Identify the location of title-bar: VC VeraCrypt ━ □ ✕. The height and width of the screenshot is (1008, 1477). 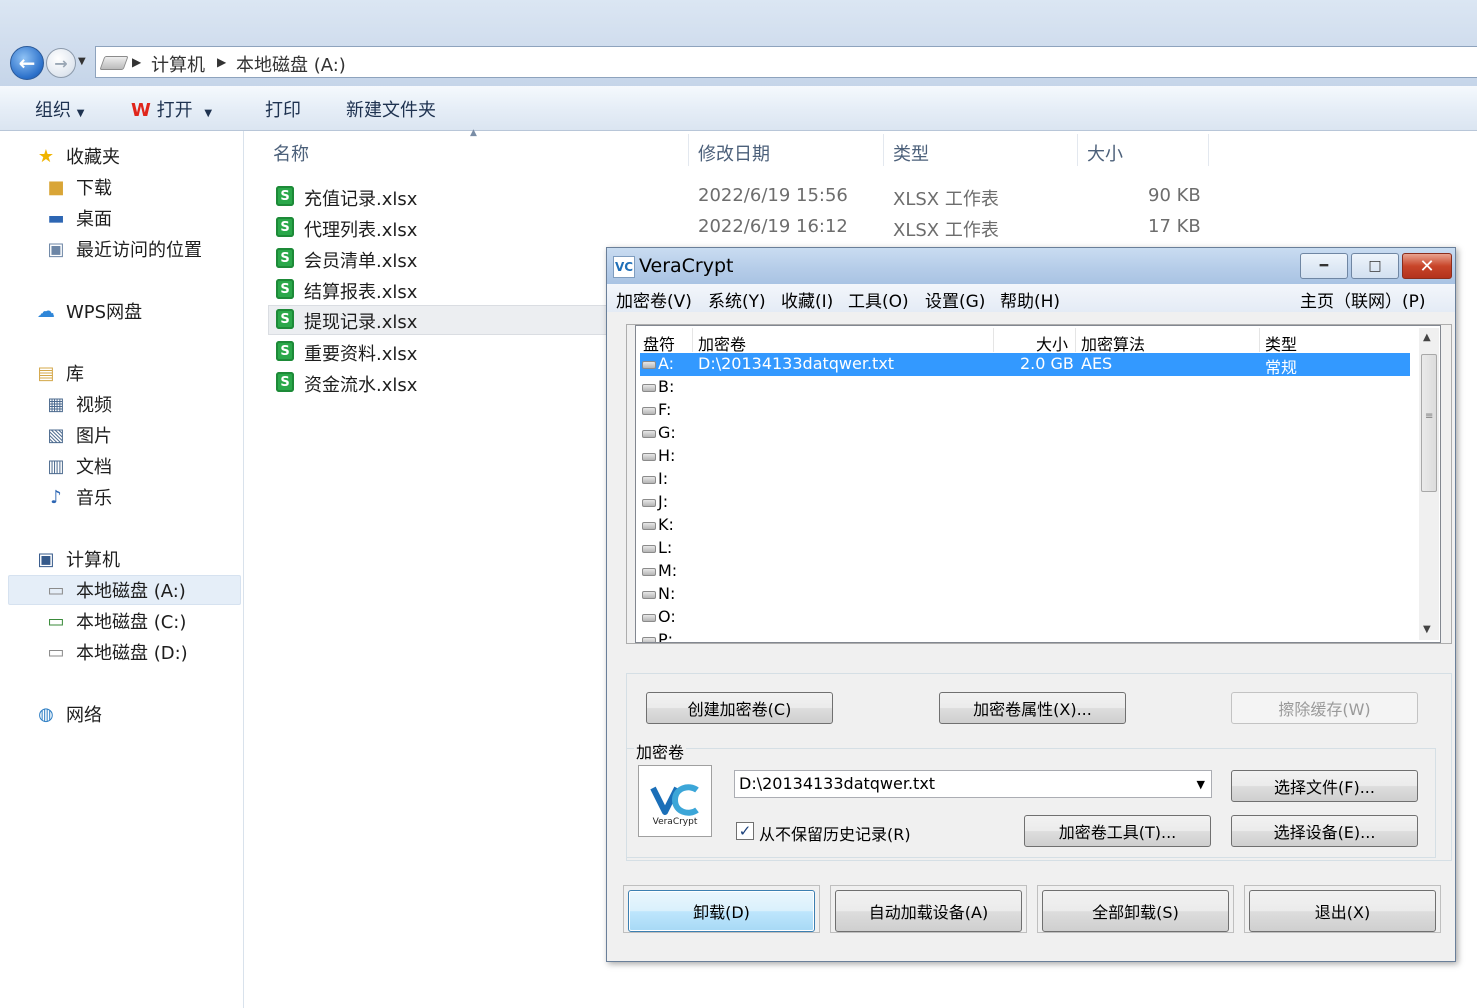
(1031, 266).